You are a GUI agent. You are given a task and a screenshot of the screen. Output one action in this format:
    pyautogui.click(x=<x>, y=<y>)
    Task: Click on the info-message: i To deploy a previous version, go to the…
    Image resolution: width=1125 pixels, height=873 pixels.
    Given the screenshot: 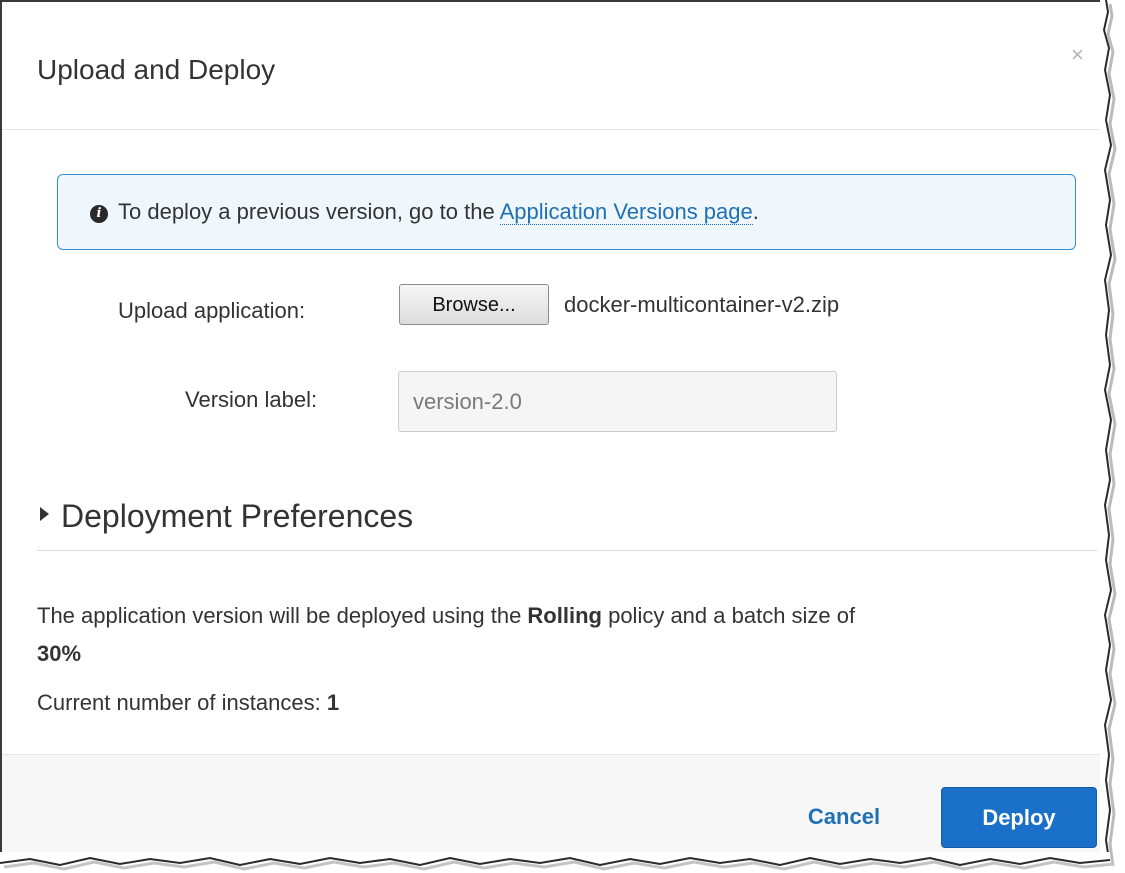 What is the action you would take?
    pyautogui.click(x=424, y=212)
    